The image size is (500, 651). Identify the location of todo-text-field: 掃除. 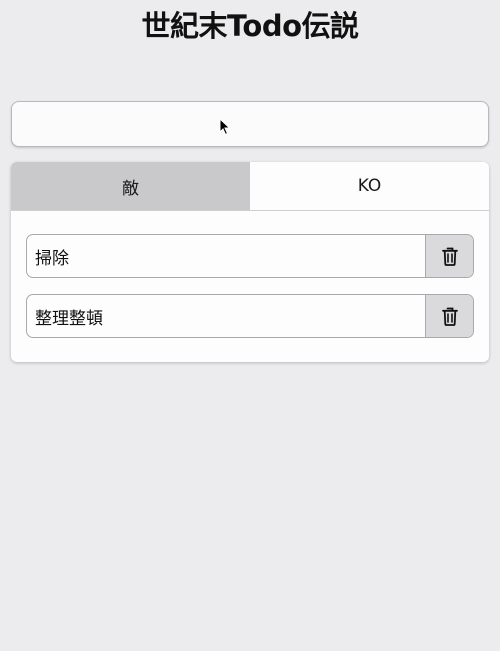
(226, 256).